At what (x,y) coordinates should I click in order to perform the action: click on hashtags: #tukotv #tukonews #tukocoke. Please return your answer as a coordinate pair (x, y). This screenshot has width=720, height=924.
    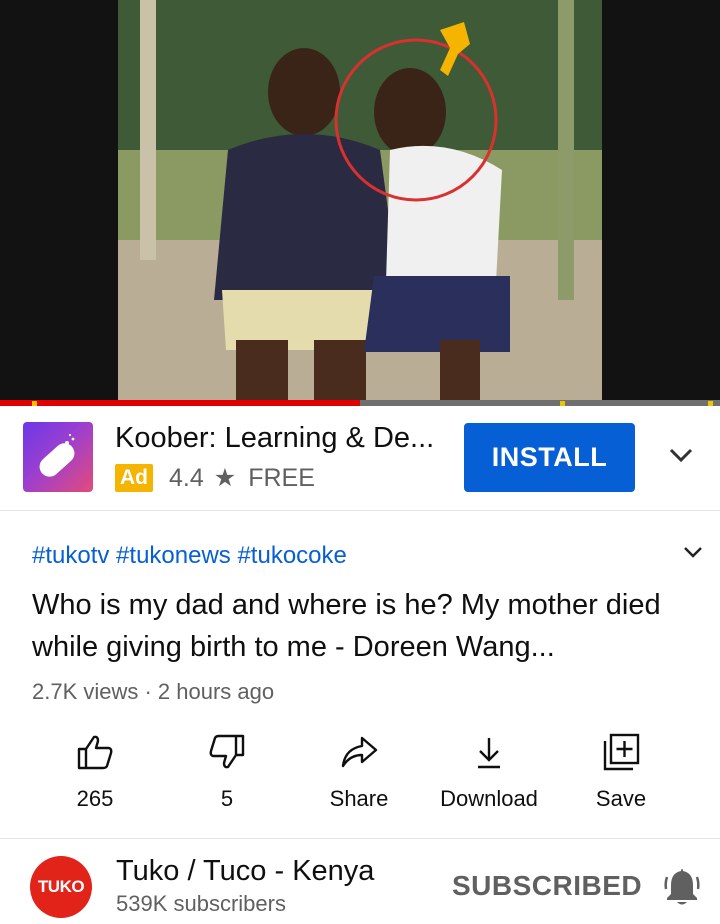
    Looking at the image, I should click on (189, 556).